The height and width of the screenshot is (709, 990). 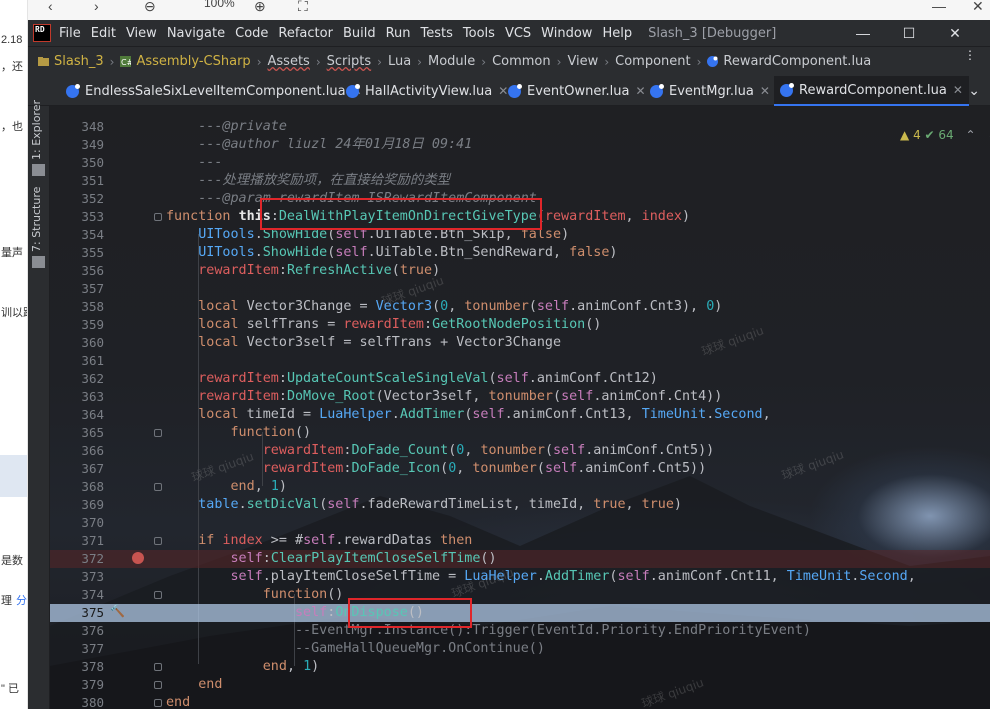 What do you see at coordinates (479, 33) in the screenshot?
I see `menu-tools: Tools` at bounding box center [479, 33].